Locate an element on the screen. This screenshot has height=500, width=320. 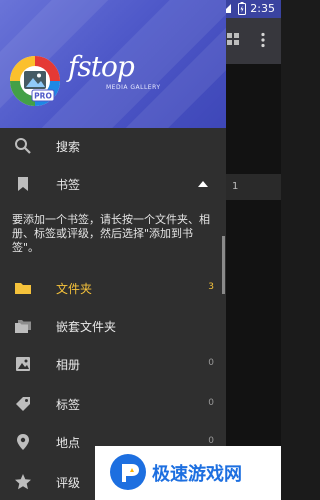
menu-label-bookmarks: 书签 is located at coordinates (68, 185).